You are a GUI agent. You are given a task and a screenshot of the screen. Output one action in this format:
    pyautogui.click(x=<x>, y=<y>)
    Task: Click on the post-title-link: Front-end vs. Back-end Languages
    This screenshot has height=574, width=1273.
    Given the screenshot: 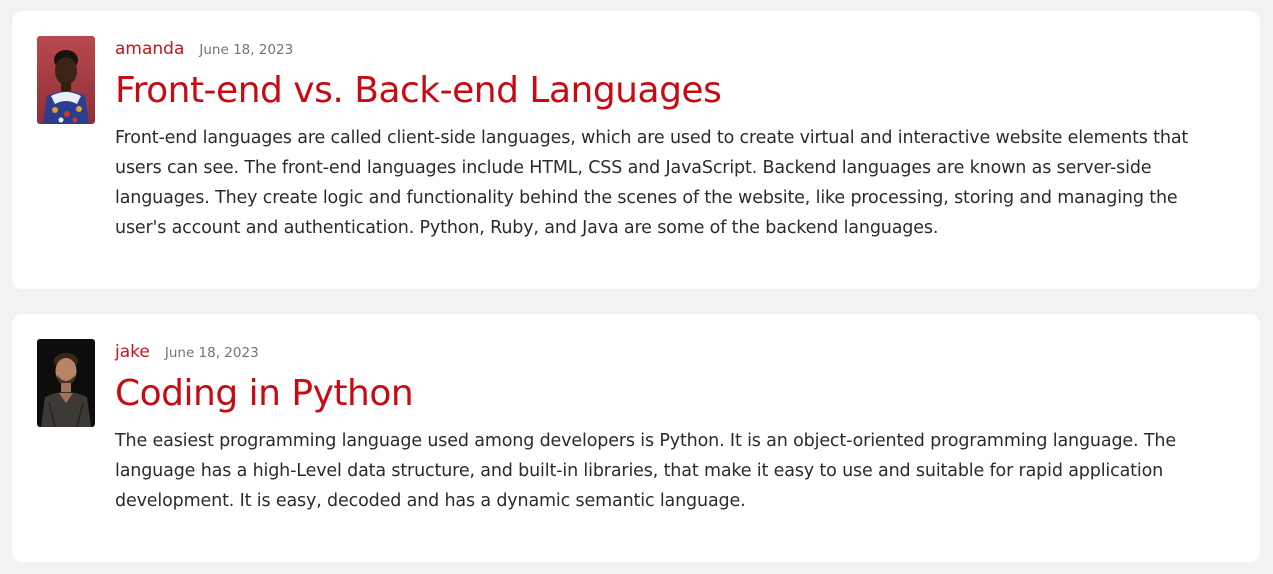 What is the action you would take?
    pyautogui.click(x=667, y=91)
    